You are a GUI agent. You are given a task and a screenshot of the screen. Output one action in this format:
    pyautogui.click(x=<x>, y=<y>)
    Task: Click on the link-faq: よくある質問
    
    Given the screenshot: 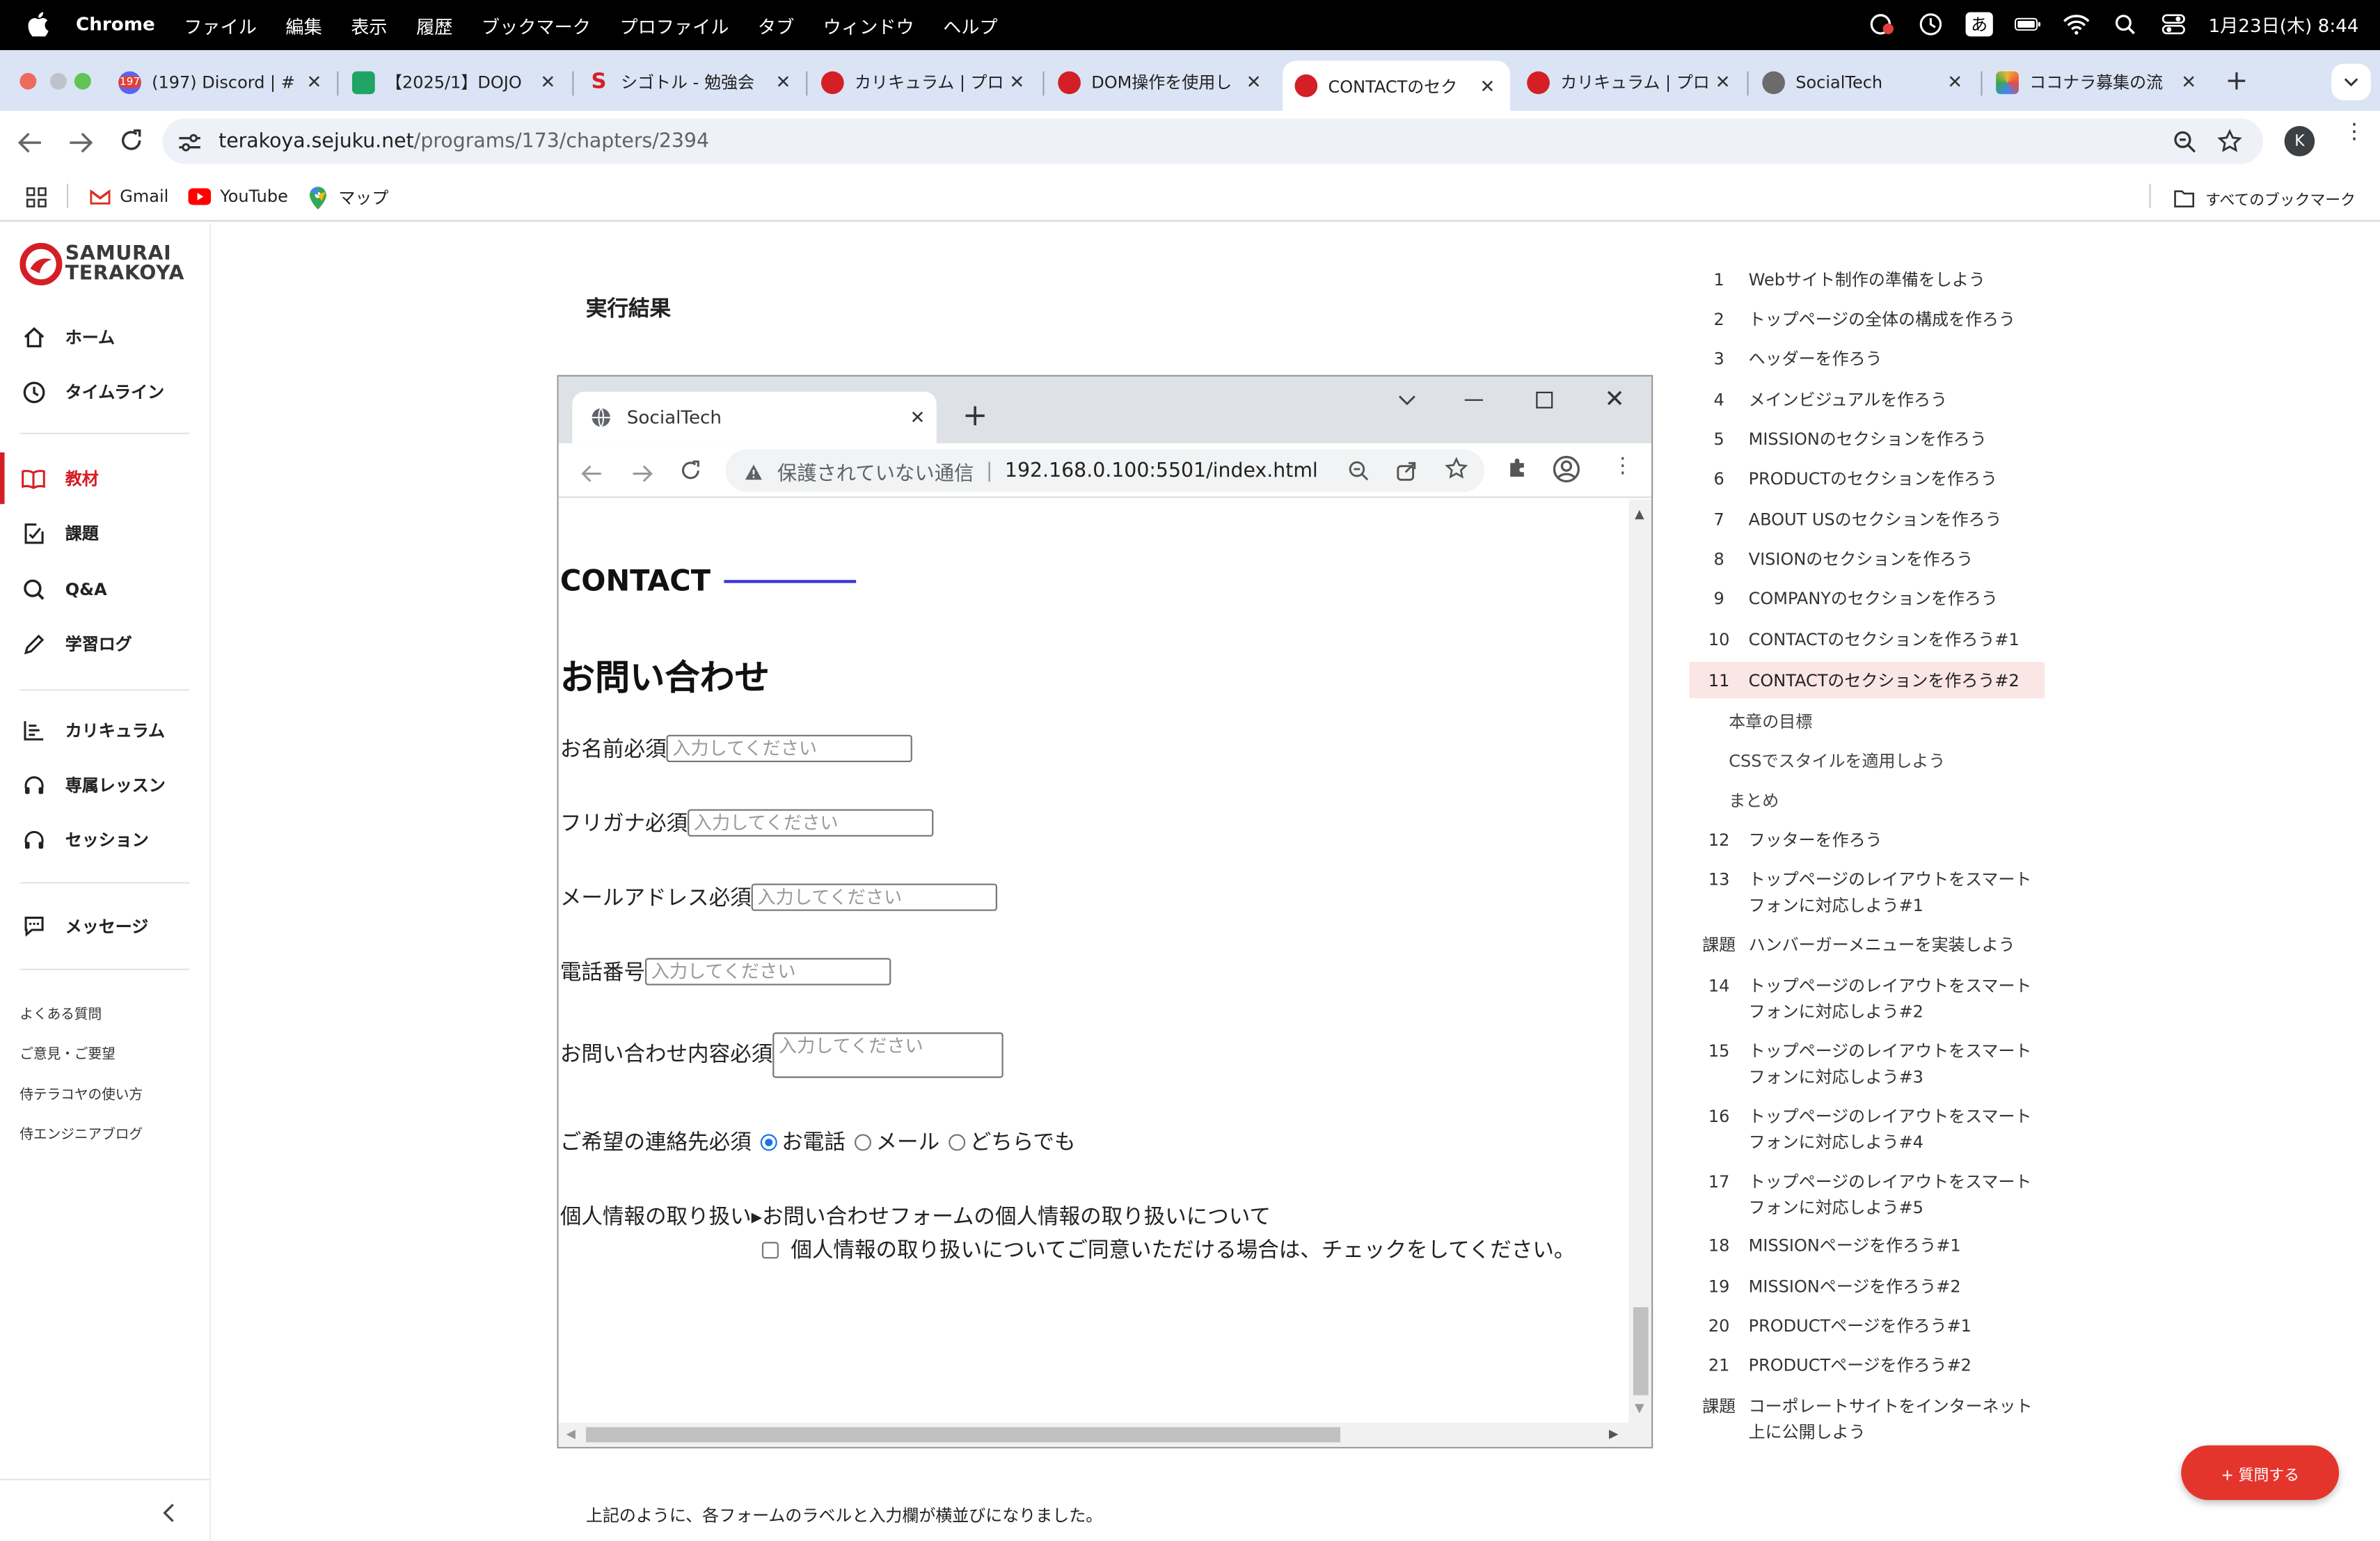 What is the action you would take?
    pyautogui.click(x=60, y=1013)
    